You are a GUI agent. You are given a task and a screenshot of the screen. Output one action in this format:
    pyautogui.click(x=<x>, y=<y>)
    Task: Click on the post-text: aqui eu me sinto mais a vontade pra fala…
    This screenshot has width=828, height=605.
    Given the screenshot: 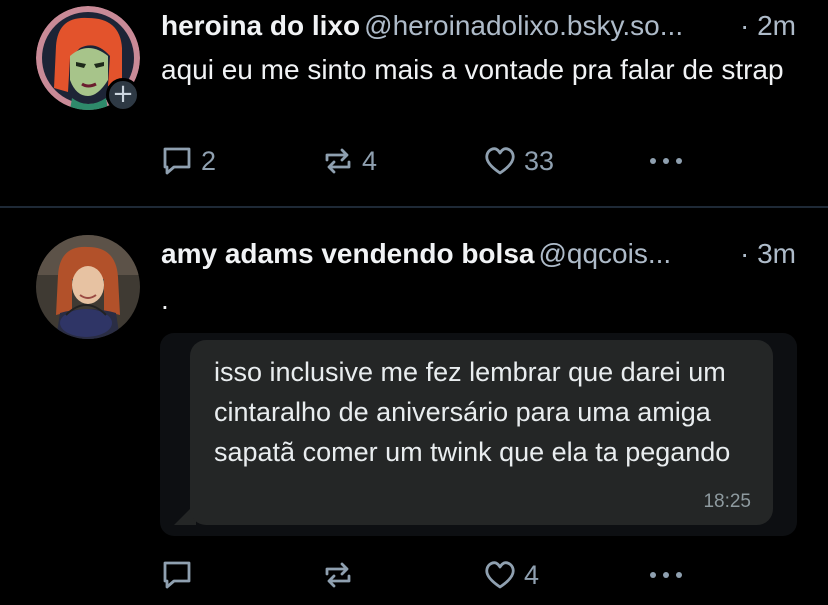 What is the action you would take?
    pyautogui.click(x=472, y=69)
    